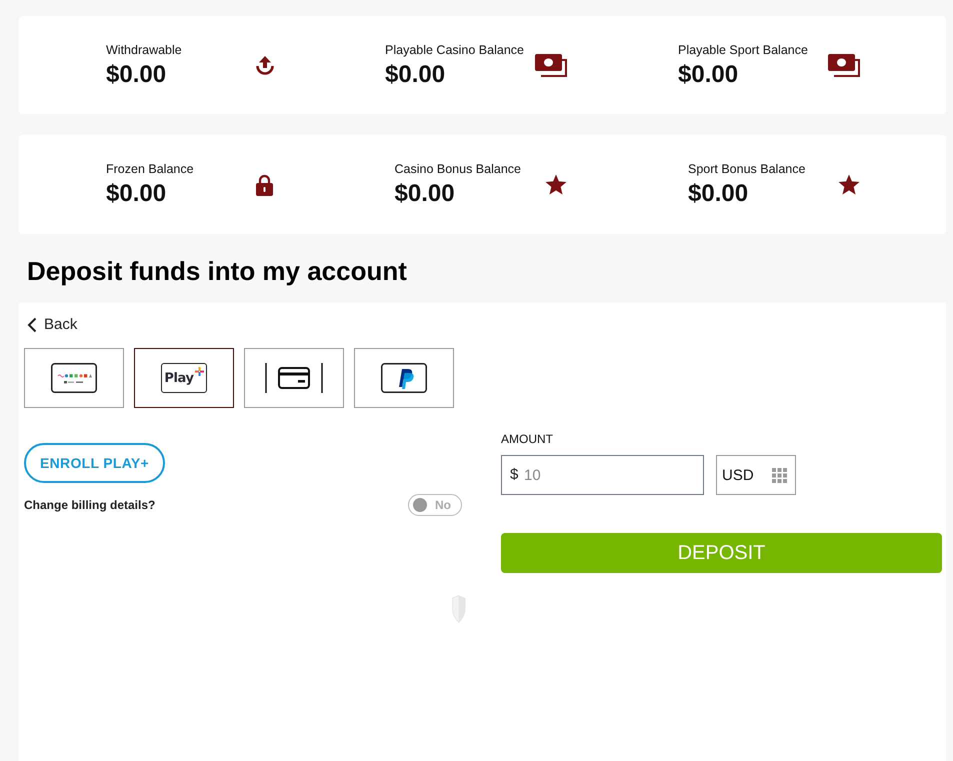 The image size is (953, 761). Describe the element at coordinates (459, 609) in the screenshot. I see `shield-icon` at that location.